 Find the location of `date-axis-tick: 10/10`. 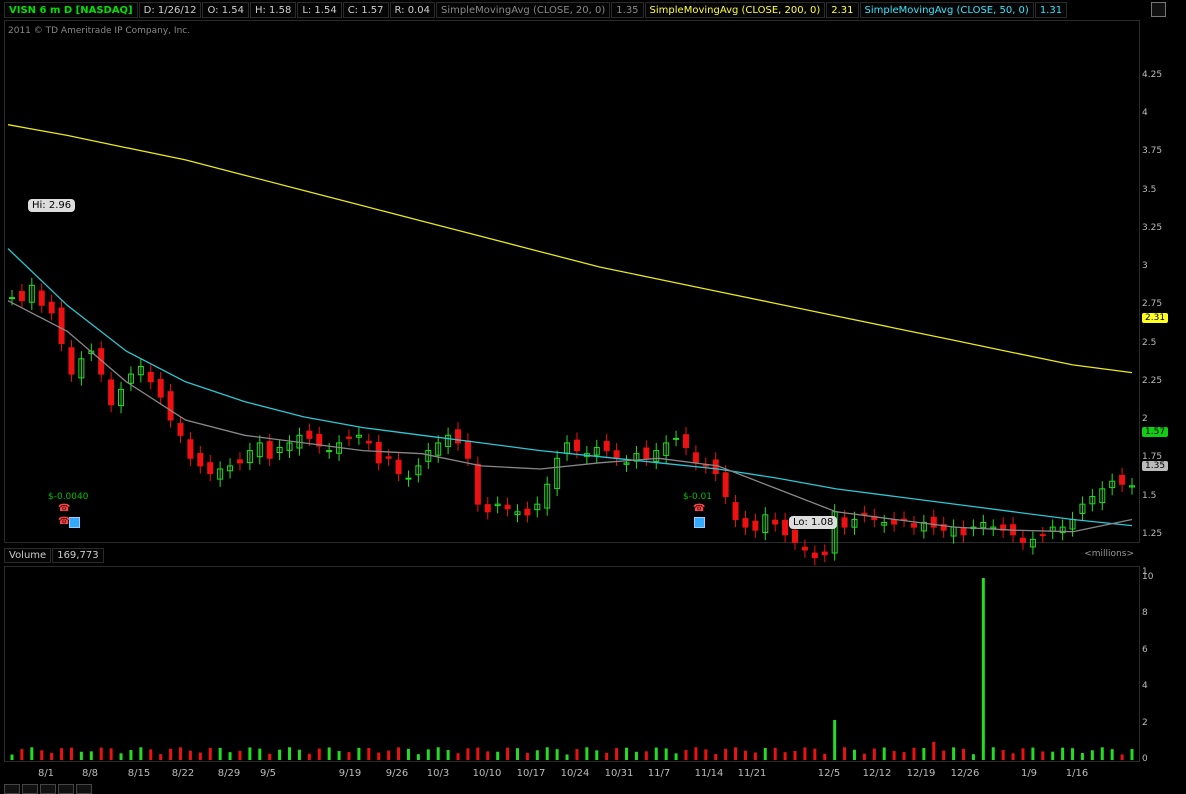

date-axis-tick: 10/10 is located at coordinates (487, 773).